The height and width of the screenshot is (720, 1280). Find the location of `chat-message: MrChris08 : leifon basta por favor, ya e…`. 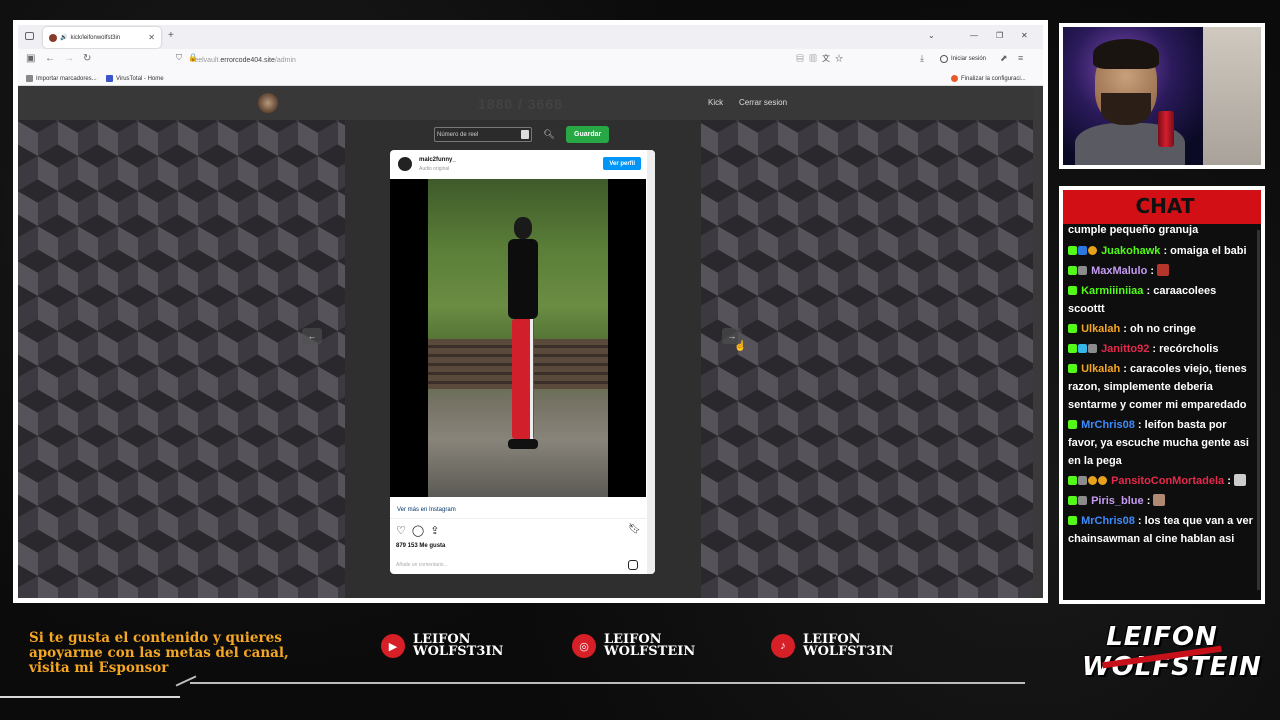

chat-message: MrChris08 : leifon basta por favor, ya e… is located at coordinates (1161, 443).